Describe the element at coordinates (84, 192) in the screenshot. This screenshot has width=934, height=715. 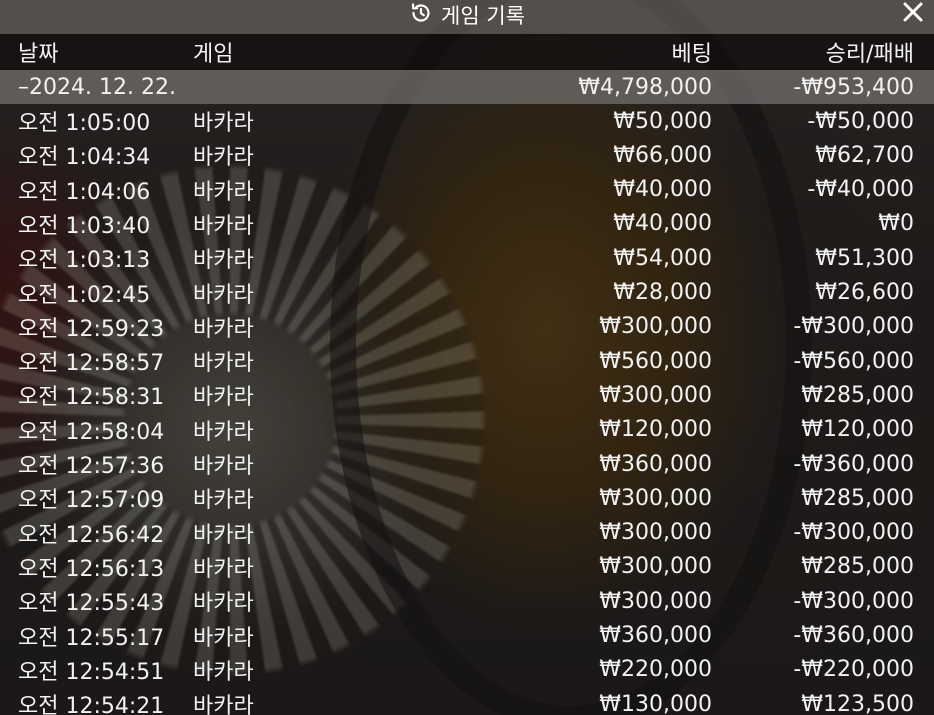
I see `row-time: 오전 1:04:06` at that location.